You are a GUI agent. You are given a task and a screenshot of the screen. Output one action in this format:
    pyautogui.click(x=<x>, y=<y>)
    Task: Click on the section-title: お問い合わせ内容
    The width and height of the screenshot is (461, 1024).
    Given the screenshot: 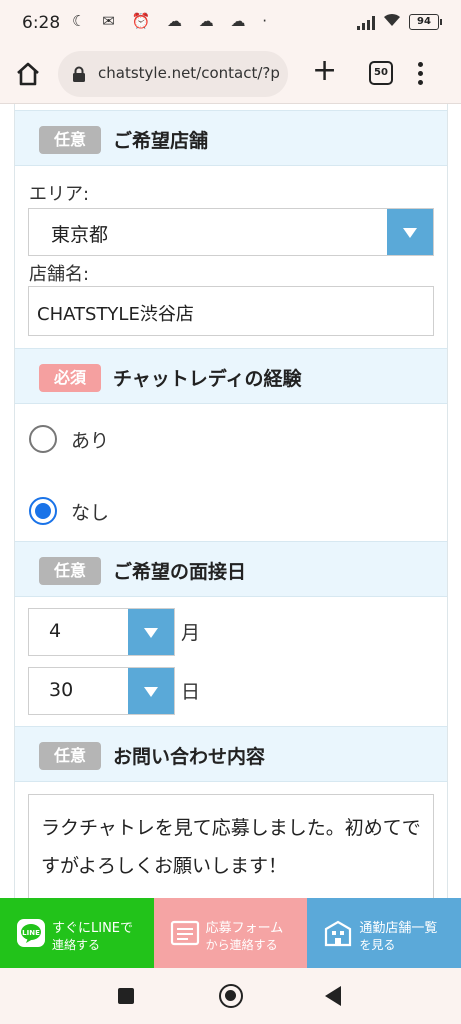 What is the action you would take?
    pyautogui.click(x=189, y=757)
    